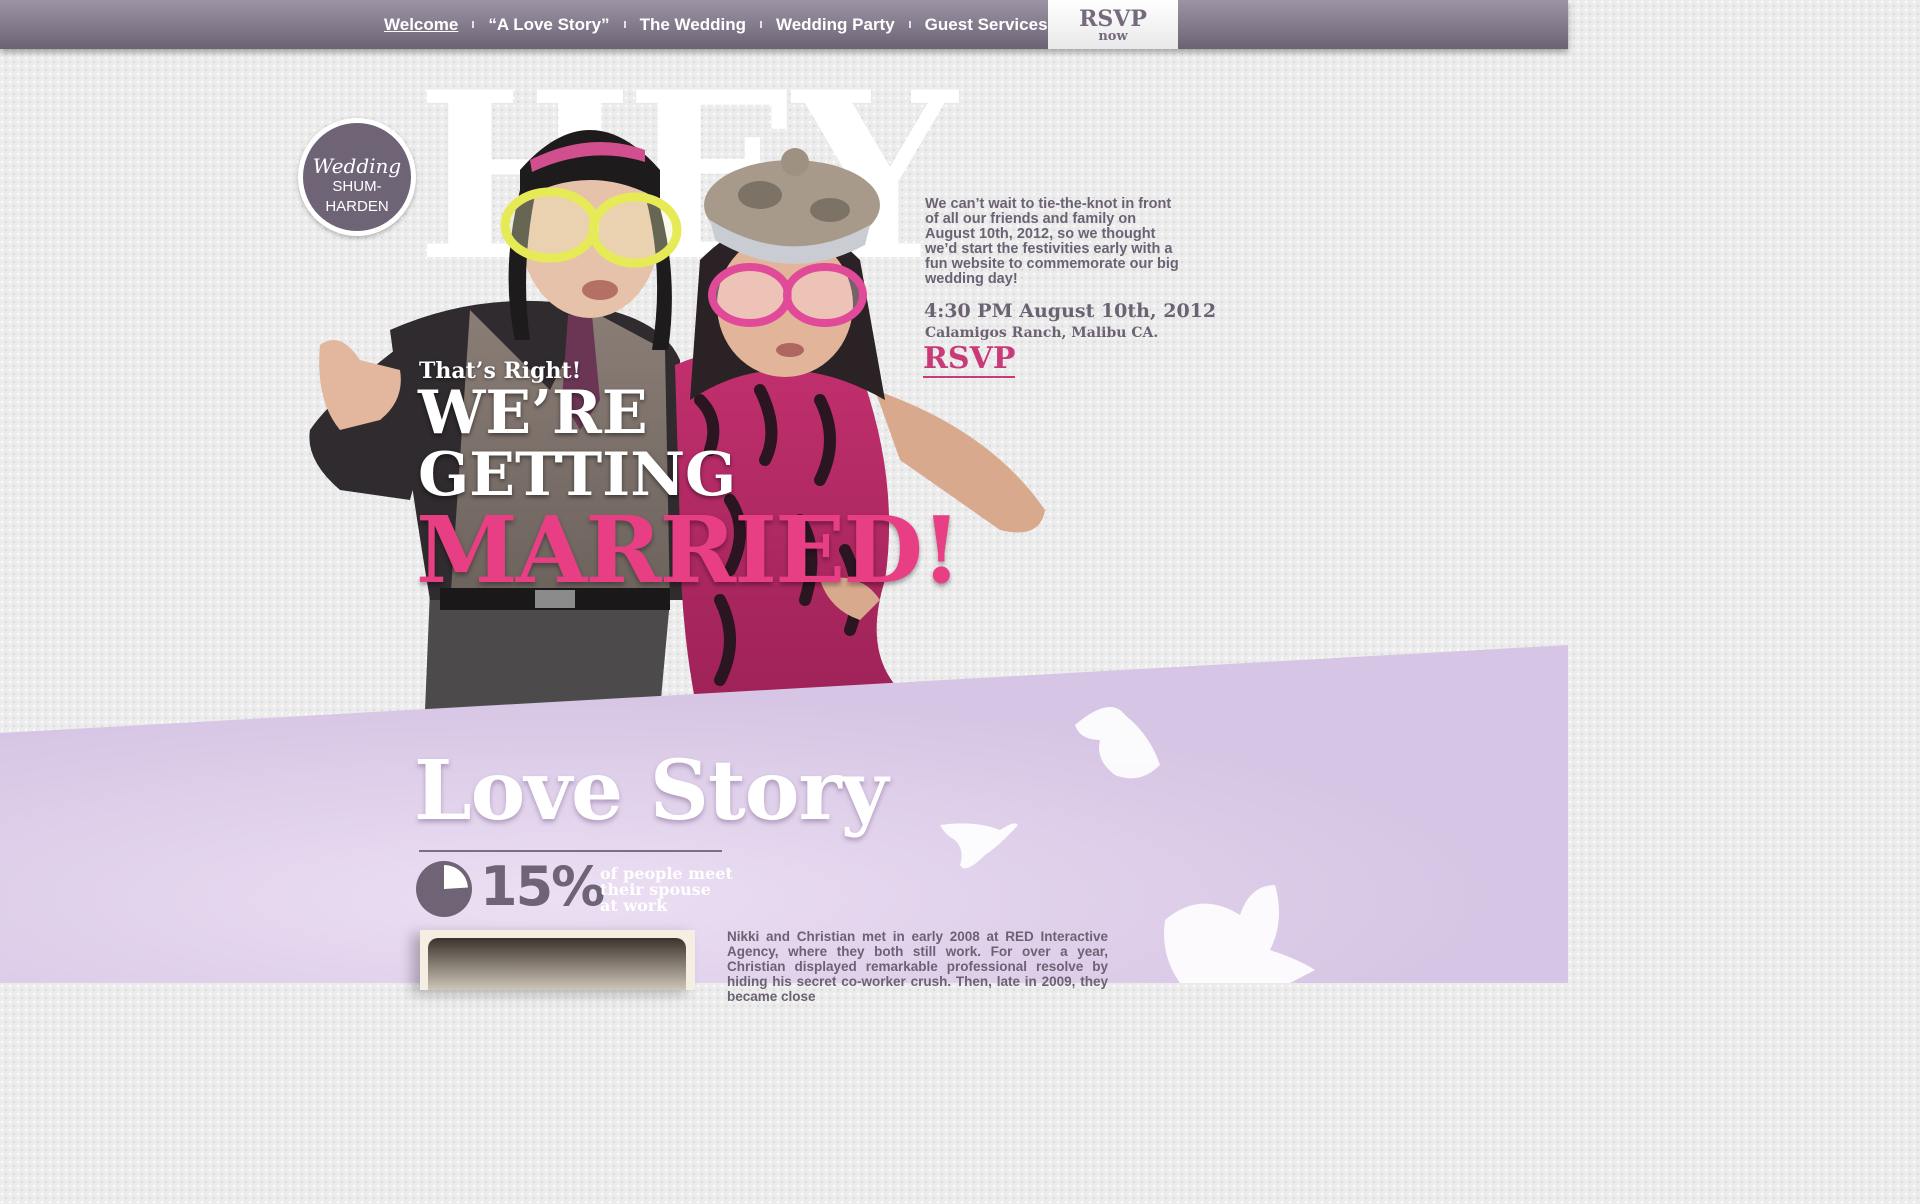  Describe the element at coordinates (1070, 311) in the screenshot. I see `event-datetime: 4:30 PM August 10th, 2012` at that location.